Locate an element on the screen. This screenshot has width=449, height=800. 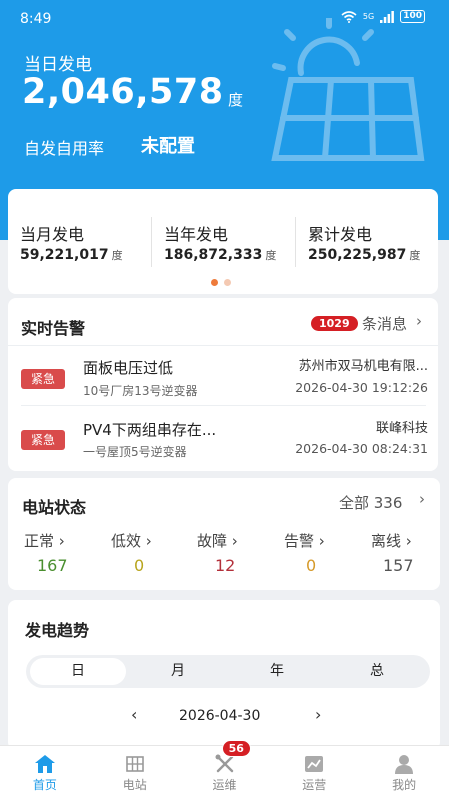
self-use-rate-label: 自发自用率 is located at coordinates (64, 148).